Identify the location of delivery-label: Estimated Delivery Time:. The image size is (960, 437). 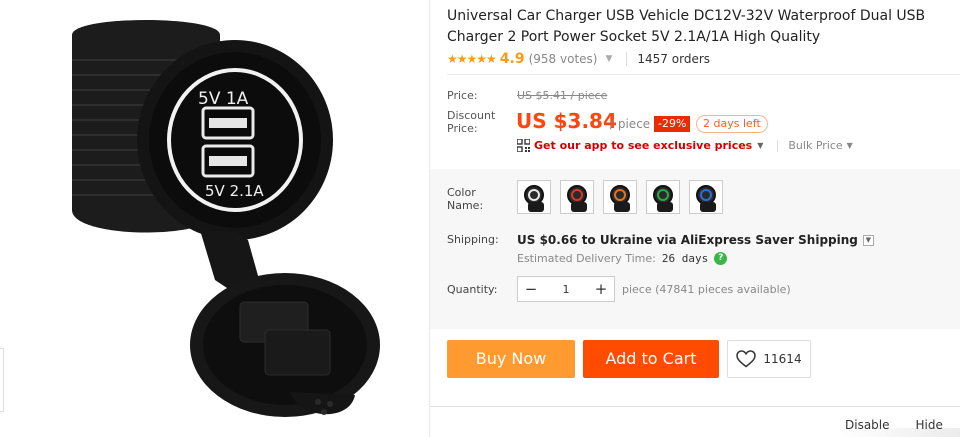
(586, 258).